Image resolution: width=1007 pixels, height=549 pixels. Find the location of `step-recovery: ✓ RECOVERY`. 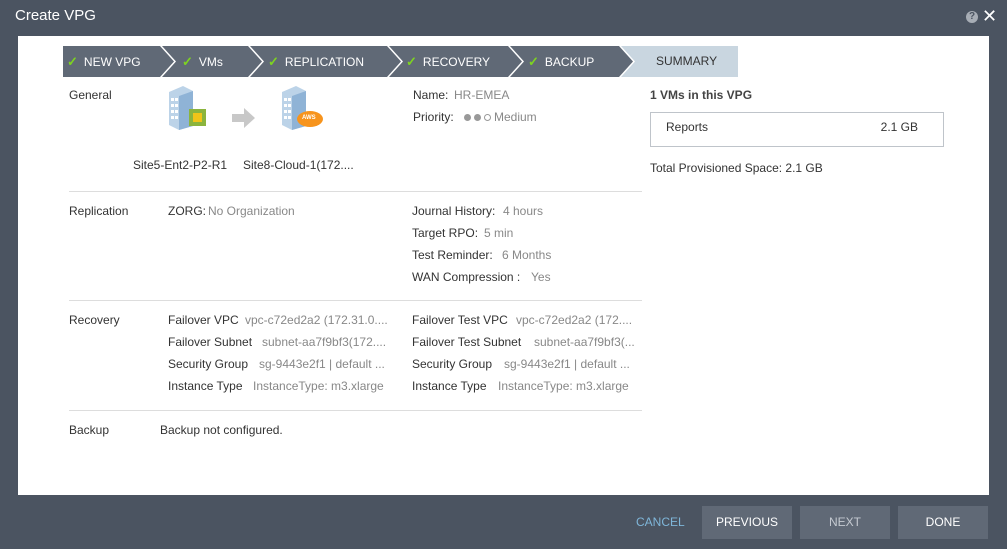

step-recovery: ✓ RECOVERY is located at coordinates (448, 61).